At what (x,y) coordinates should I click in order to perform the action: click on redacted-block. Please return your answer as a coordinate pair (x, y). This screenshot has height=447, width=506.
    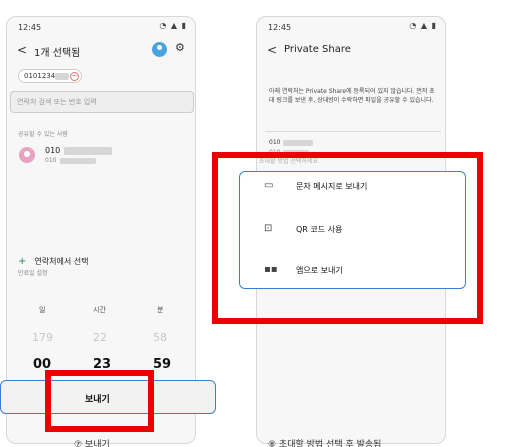
    Looking at the image, I should click on (62, 76).